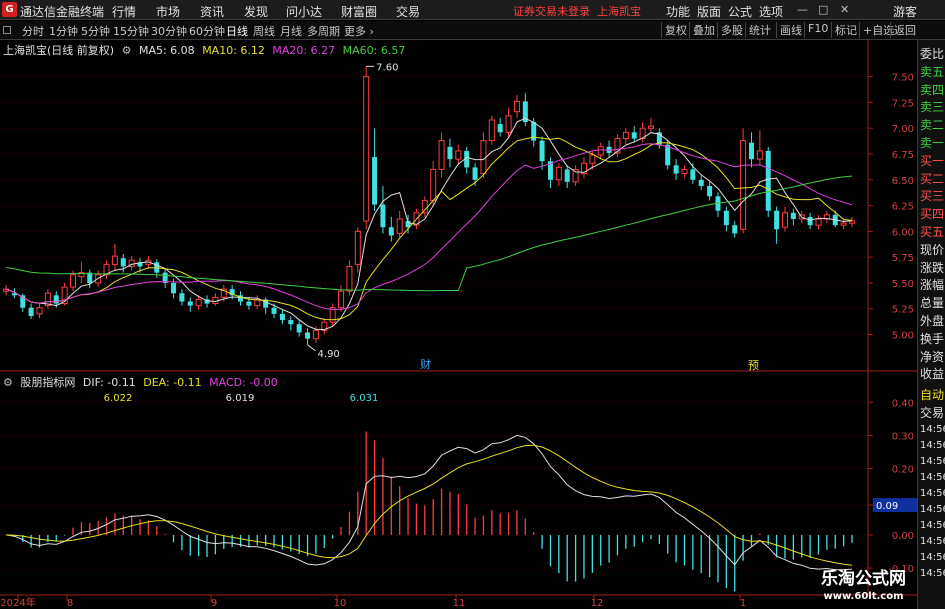 This screenshot has width=945, height=609. I want to click on y-tick-label: 7.50, so click(903, 78).